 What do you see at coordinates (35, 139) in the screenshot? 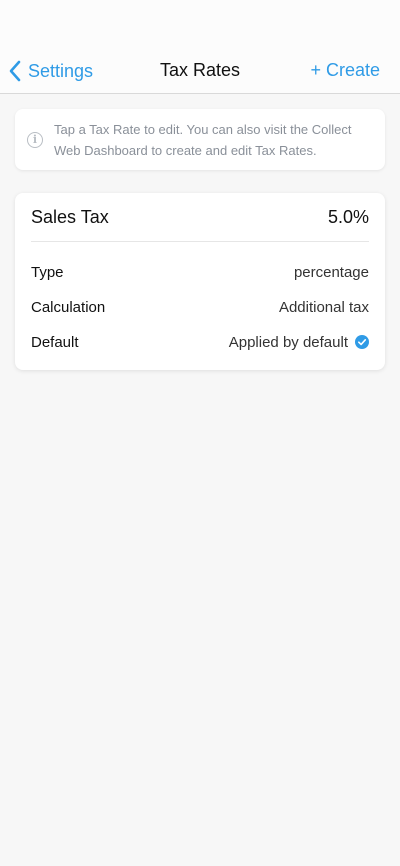
I see `info-icon: i` at bounding box center [35, 139].